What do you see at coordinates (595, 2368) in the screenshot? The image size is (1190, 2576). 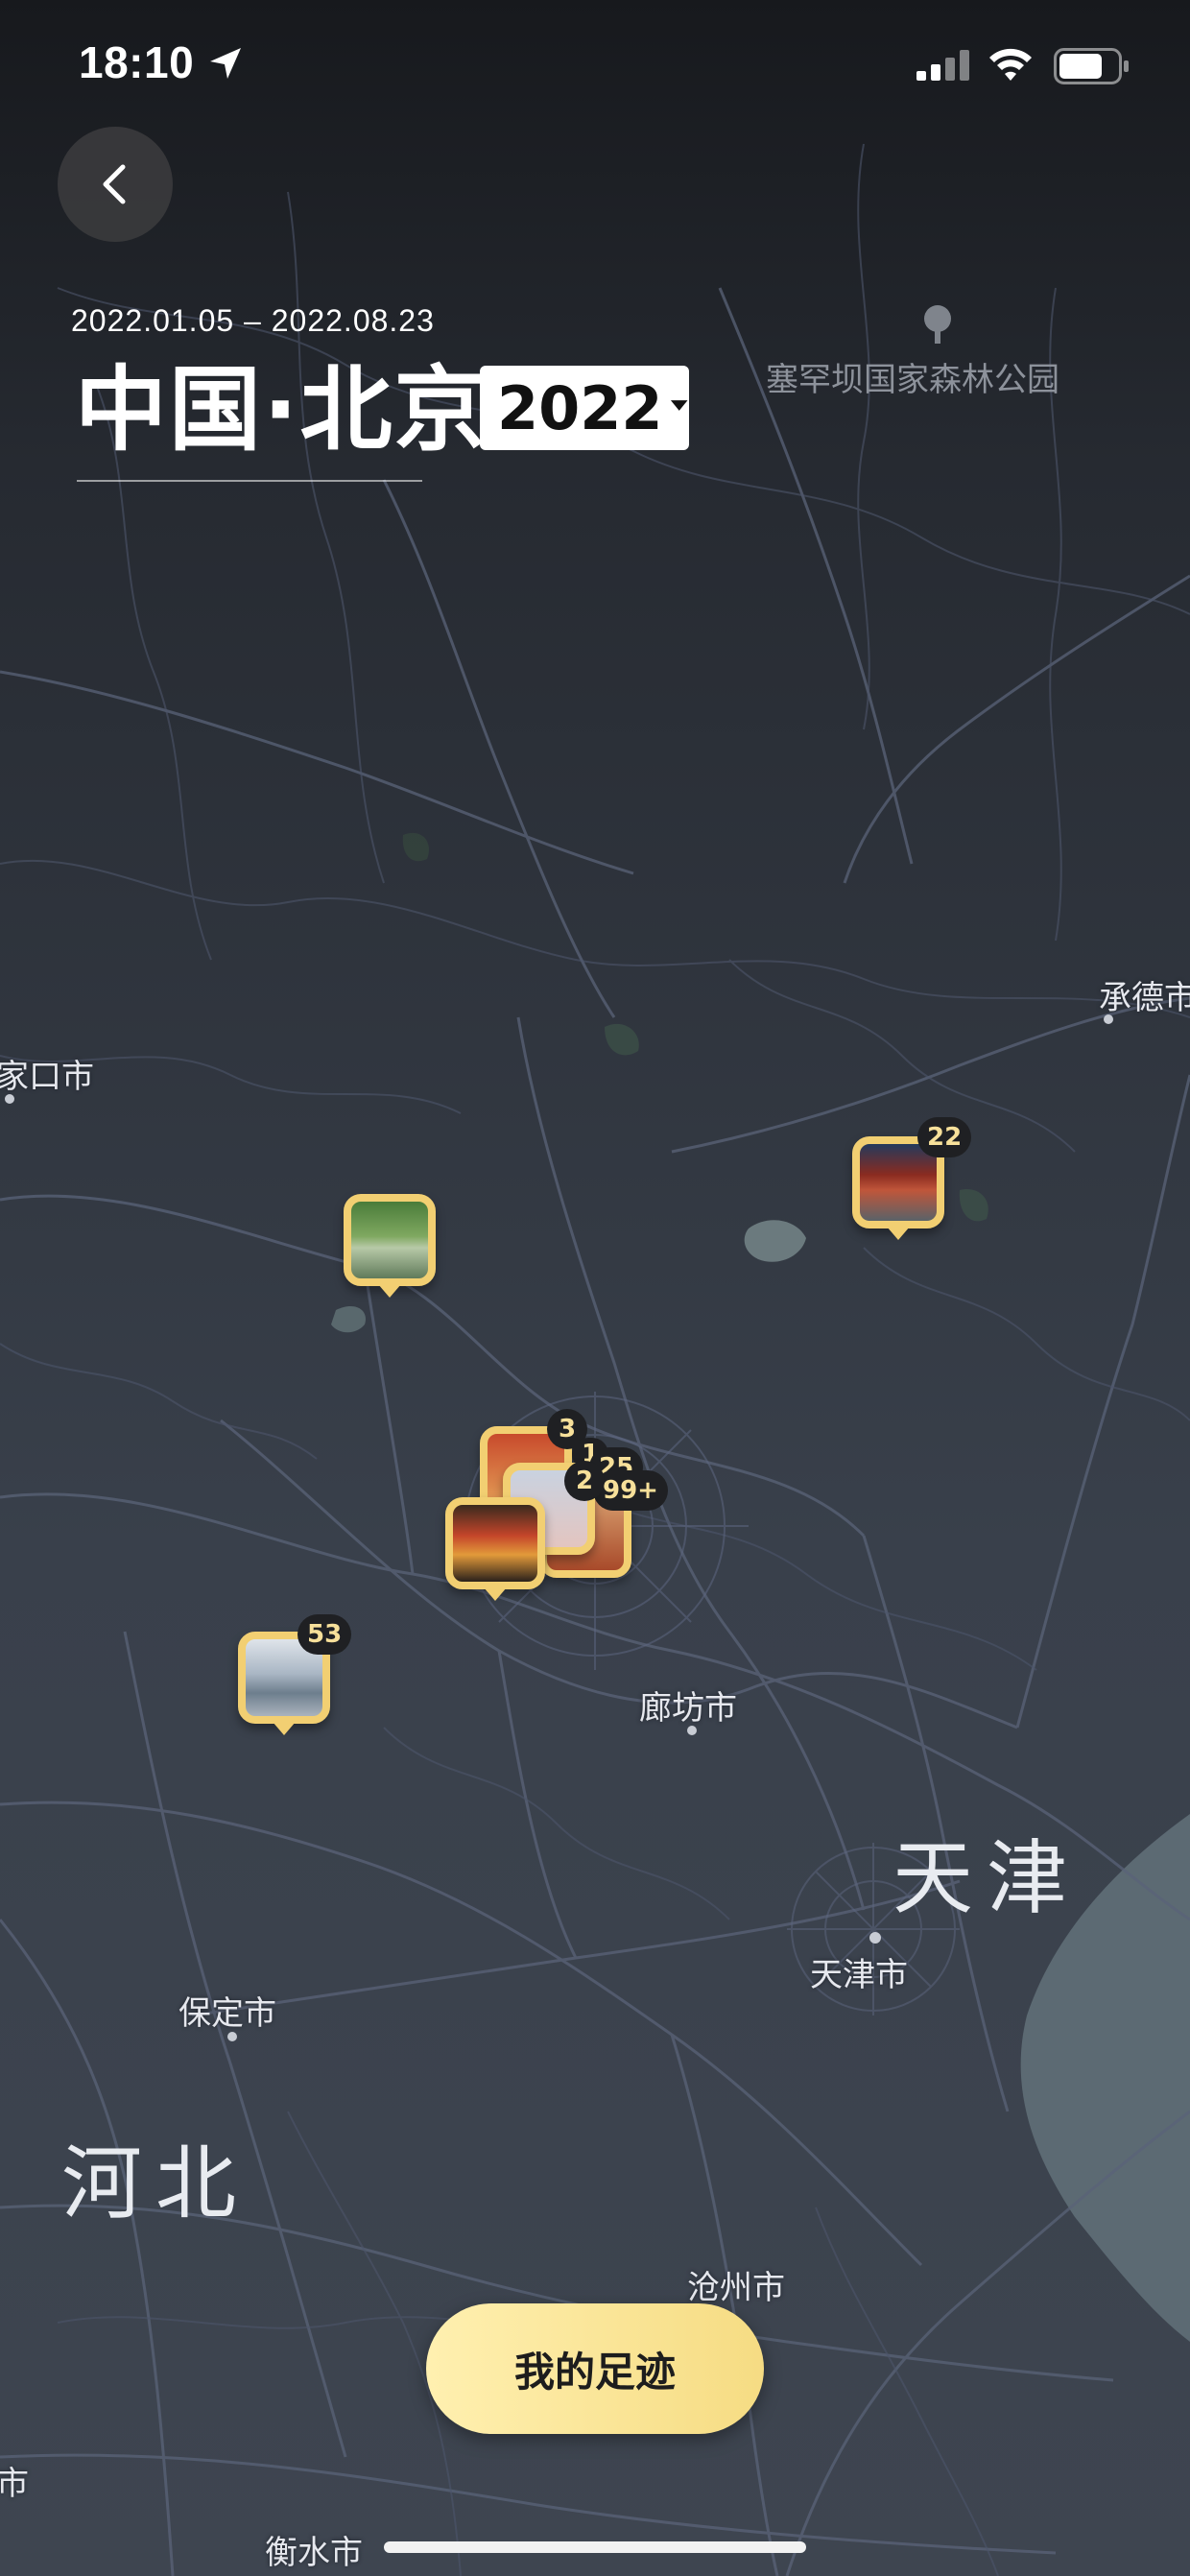 I see `my-footprint-button: 我的足迹` at bounding box center [595, 2368].